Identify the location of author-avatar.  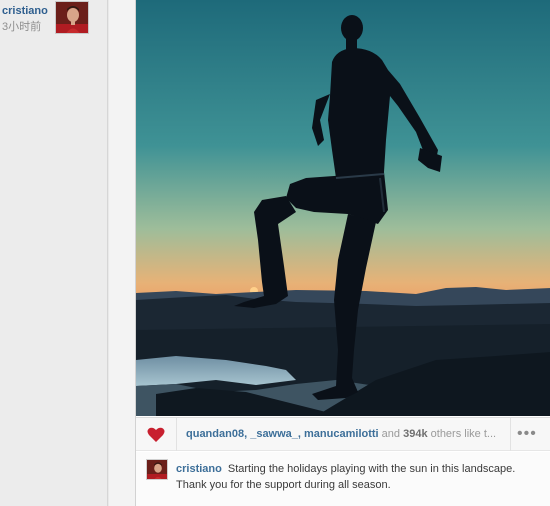
(72, 17).